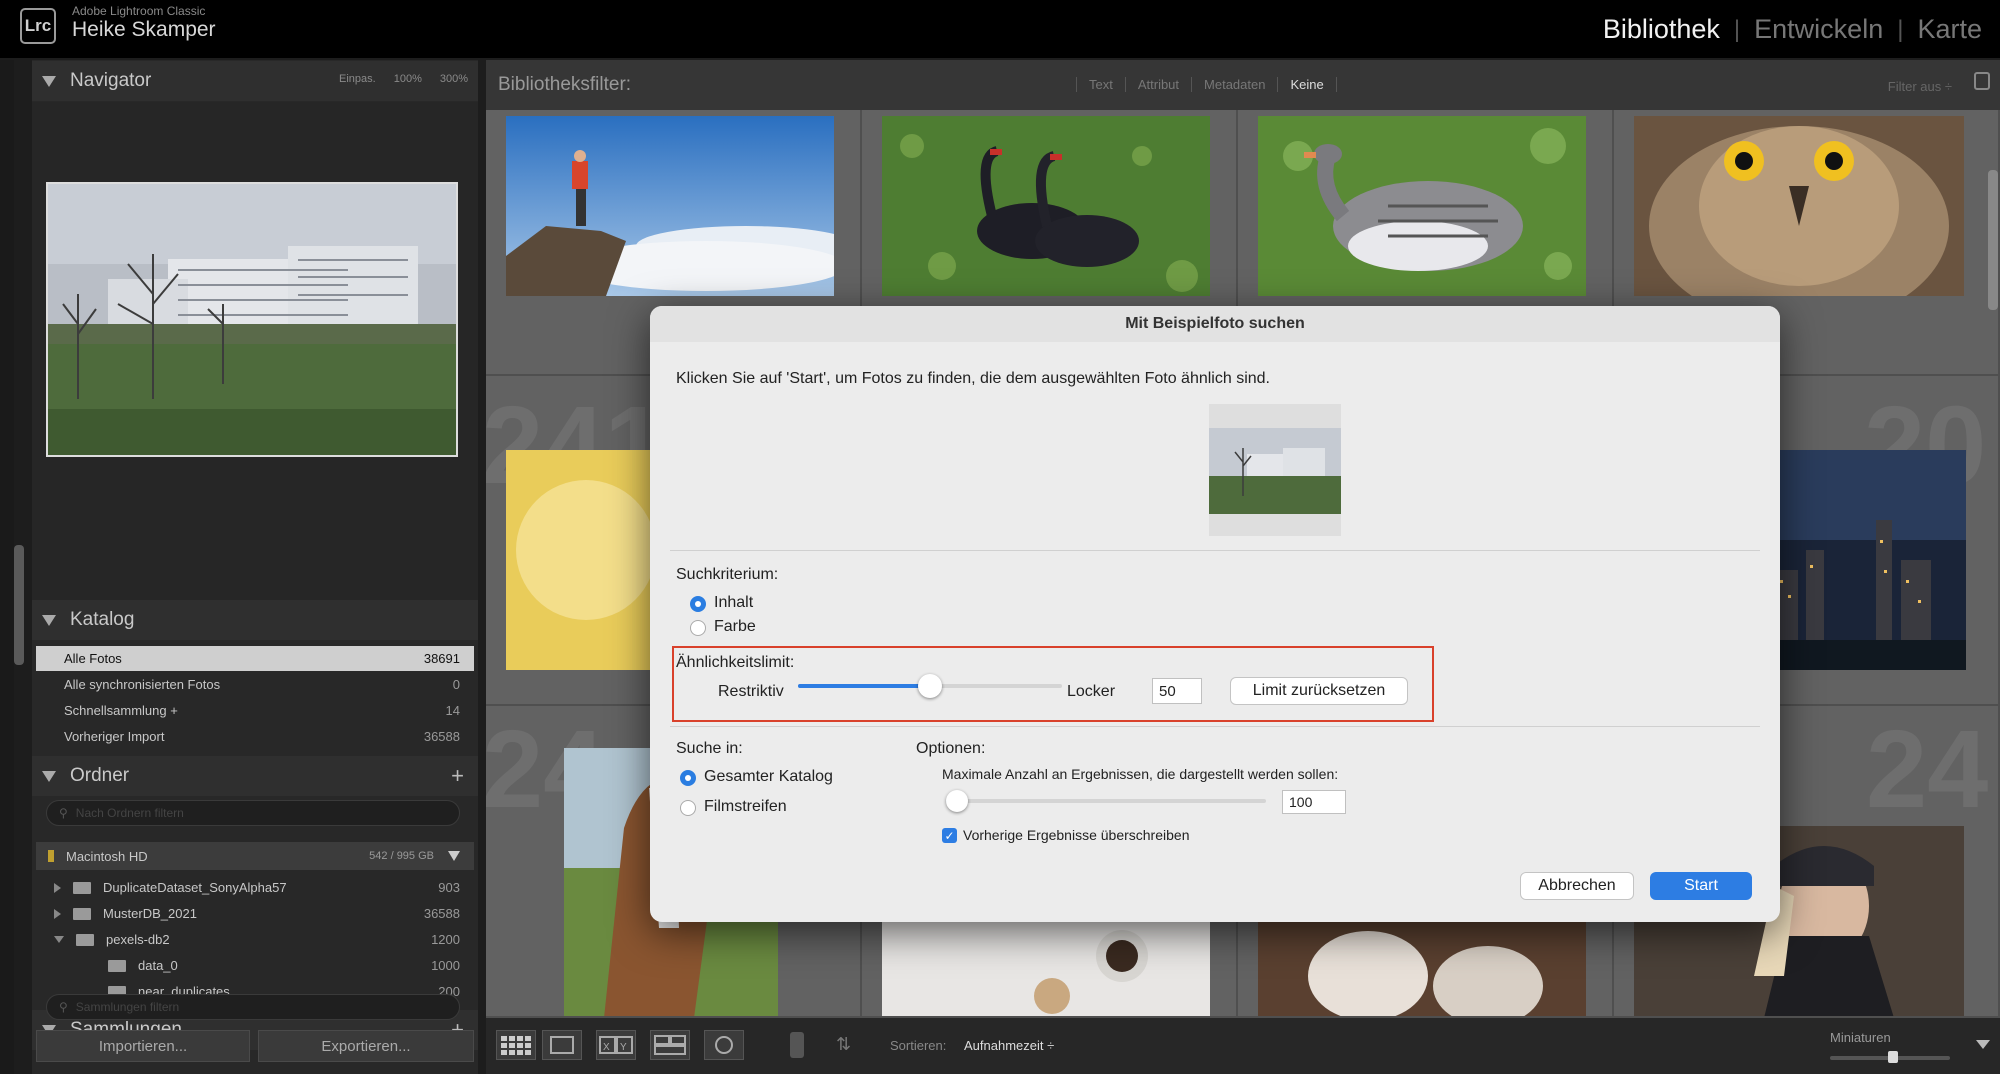 The height and width of the screenshot is (1074, 2000). I want to click on people-view-icon, so click(724, 1045).